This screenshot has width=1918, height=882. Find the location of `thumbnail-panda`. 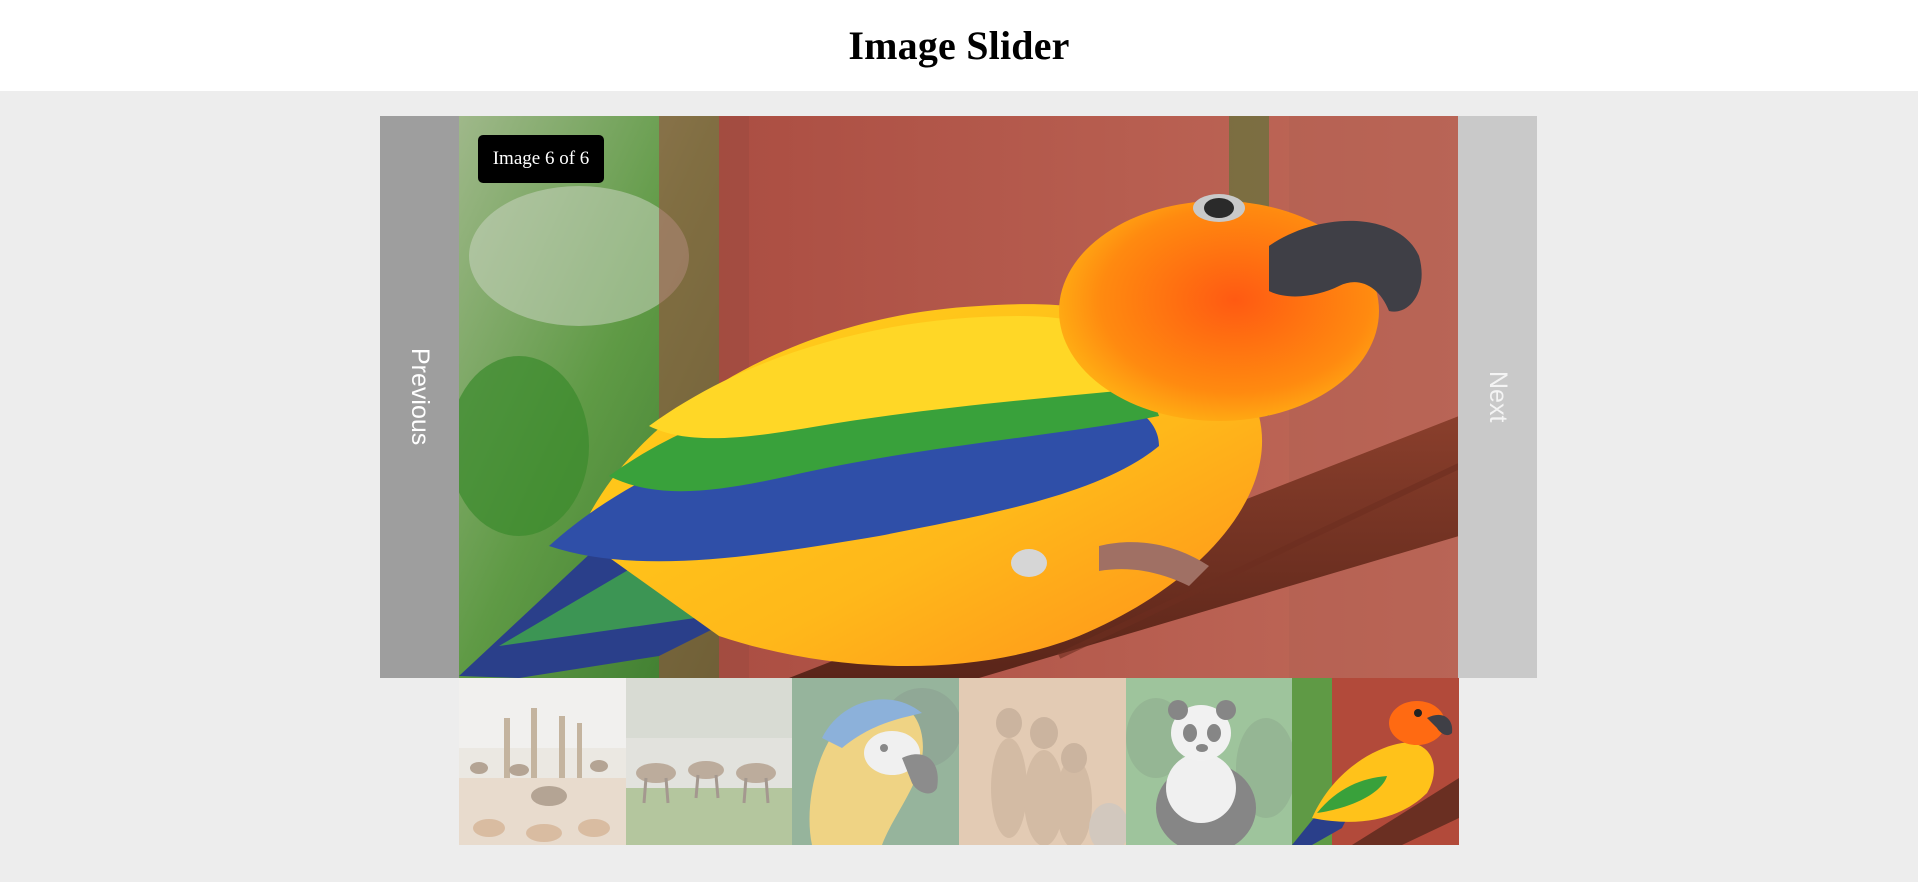

thumbnail-panda is located at coordinates (1209, 761).